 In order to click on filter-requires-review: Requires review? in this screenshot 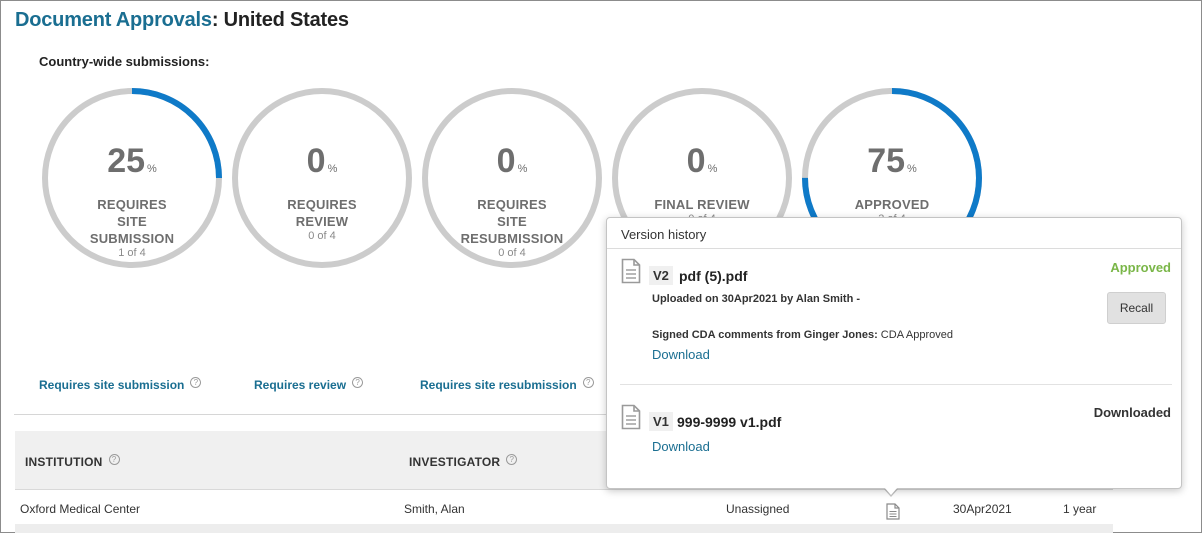, I will do `click(309, 384)`.